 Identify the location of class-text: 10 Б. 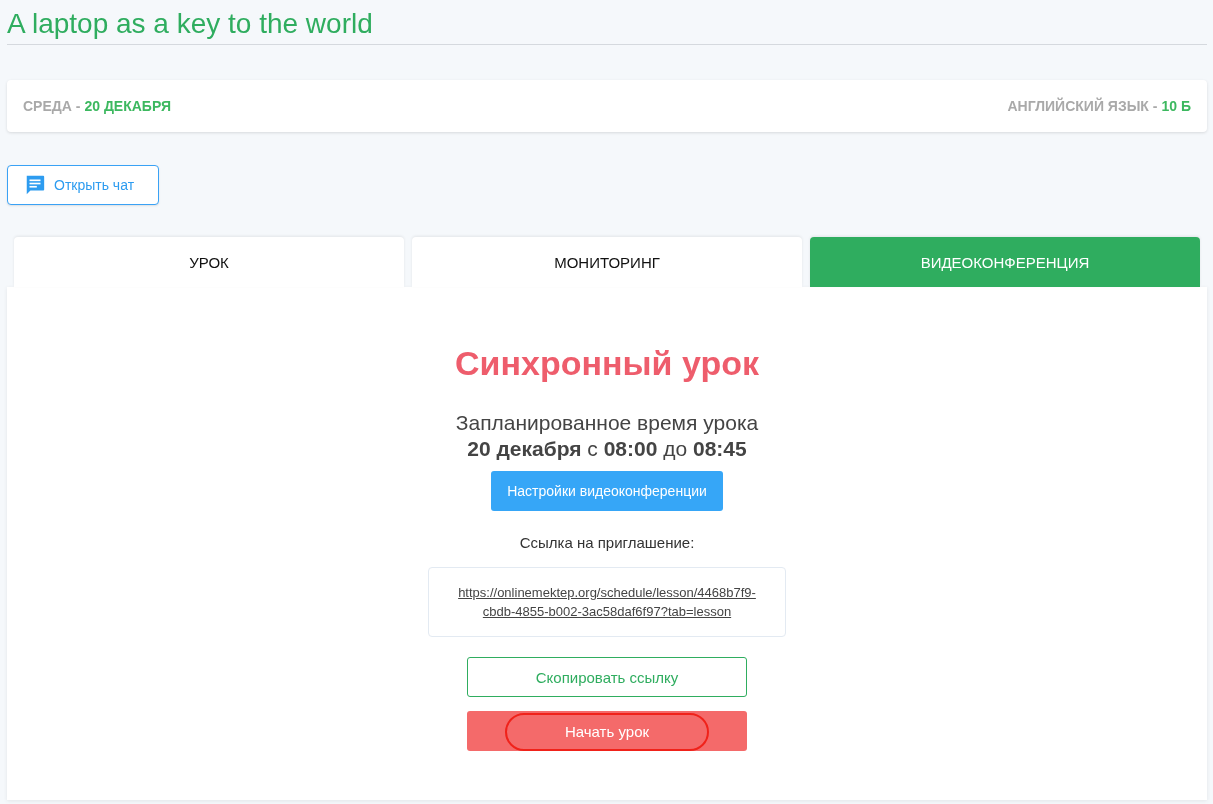
(1176, 106).